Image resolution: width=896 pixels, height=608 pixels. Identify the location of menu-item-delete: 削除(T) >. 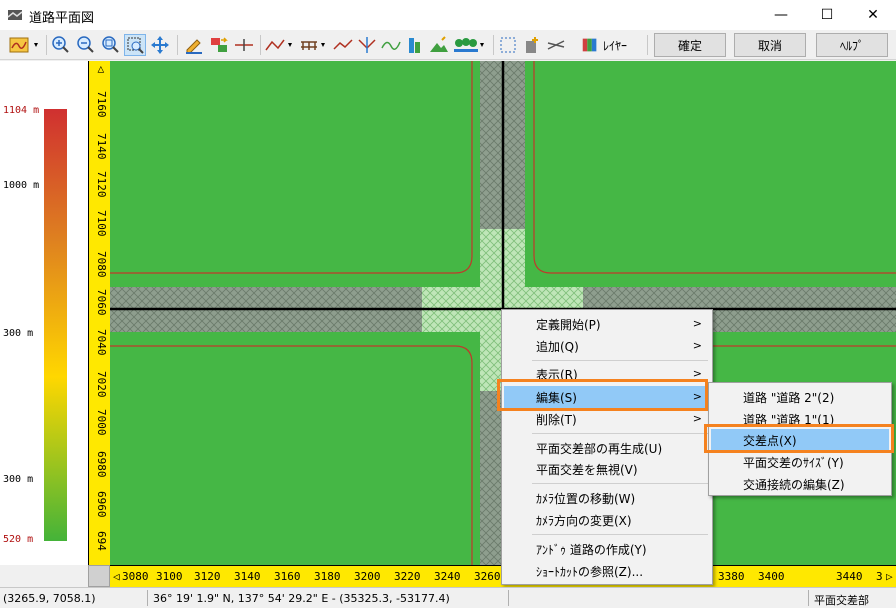
(607, 419).